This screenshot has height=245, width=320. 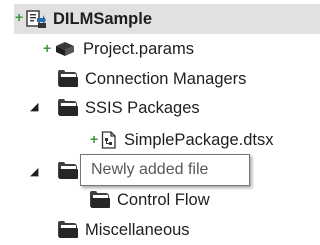 I want to click on tree-item-label: SSIS Packages, so click(x=142, y=107).